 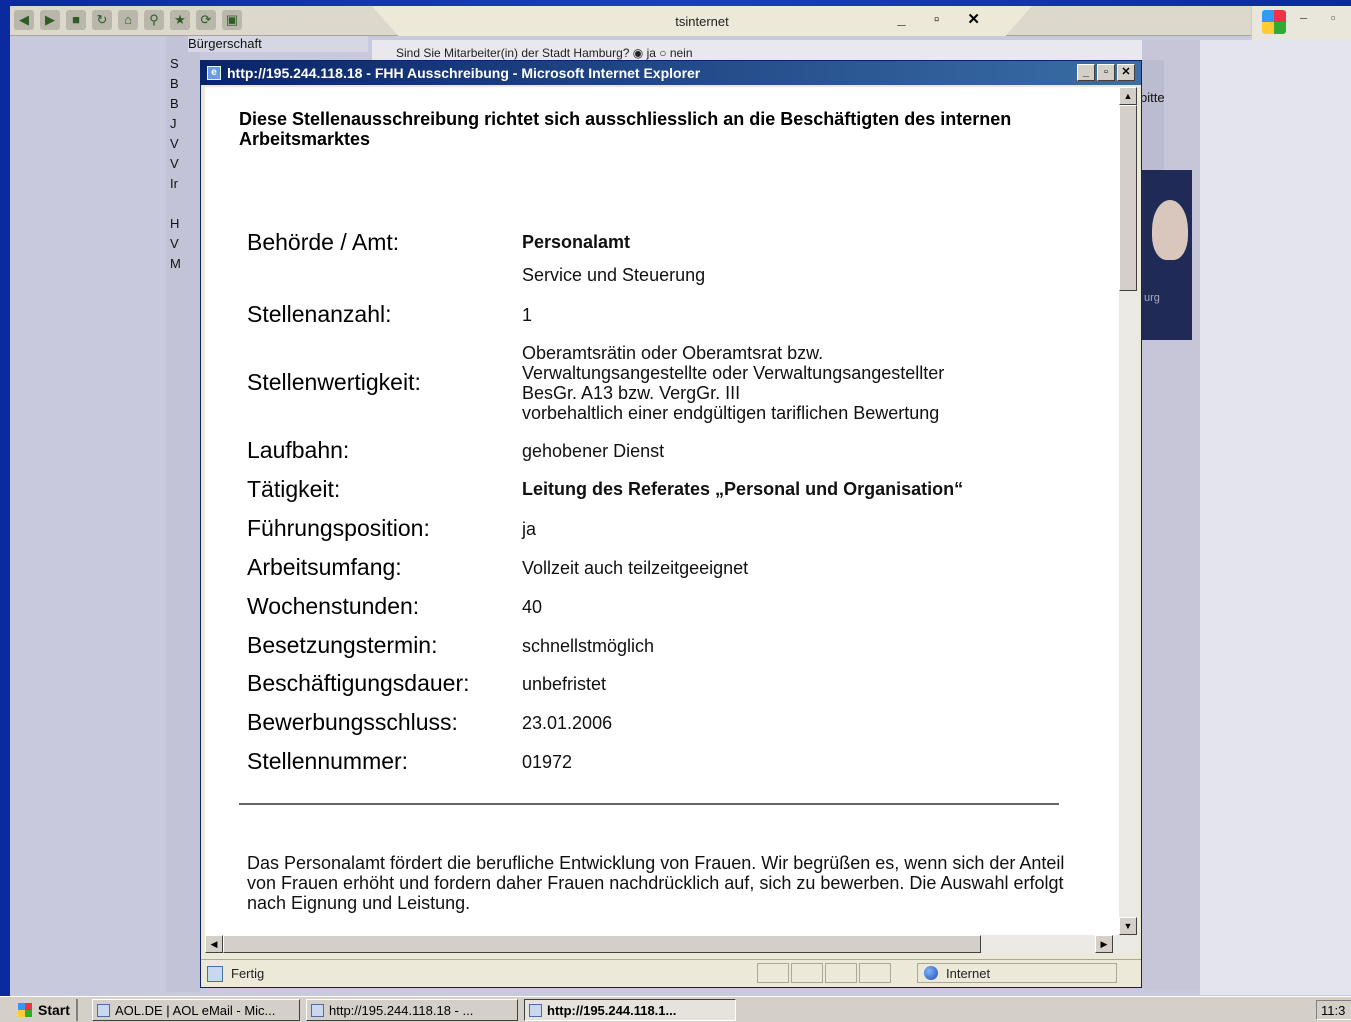 What do you see at coordinates (294, 489) in the screenshot?
I see `field-label: Tätigkeit:` at bounding box center [294, 489].